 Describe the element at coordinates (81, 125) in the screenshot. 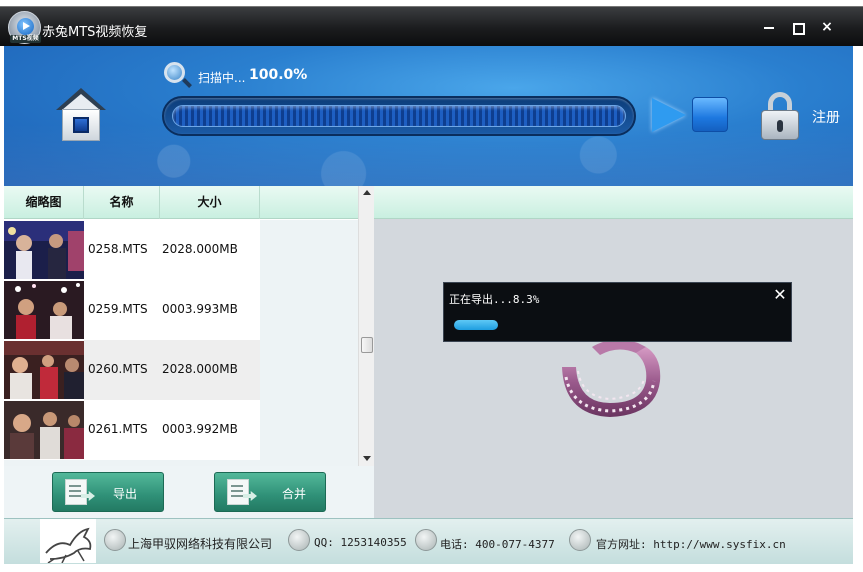

I see `home-icon-door` at that location.